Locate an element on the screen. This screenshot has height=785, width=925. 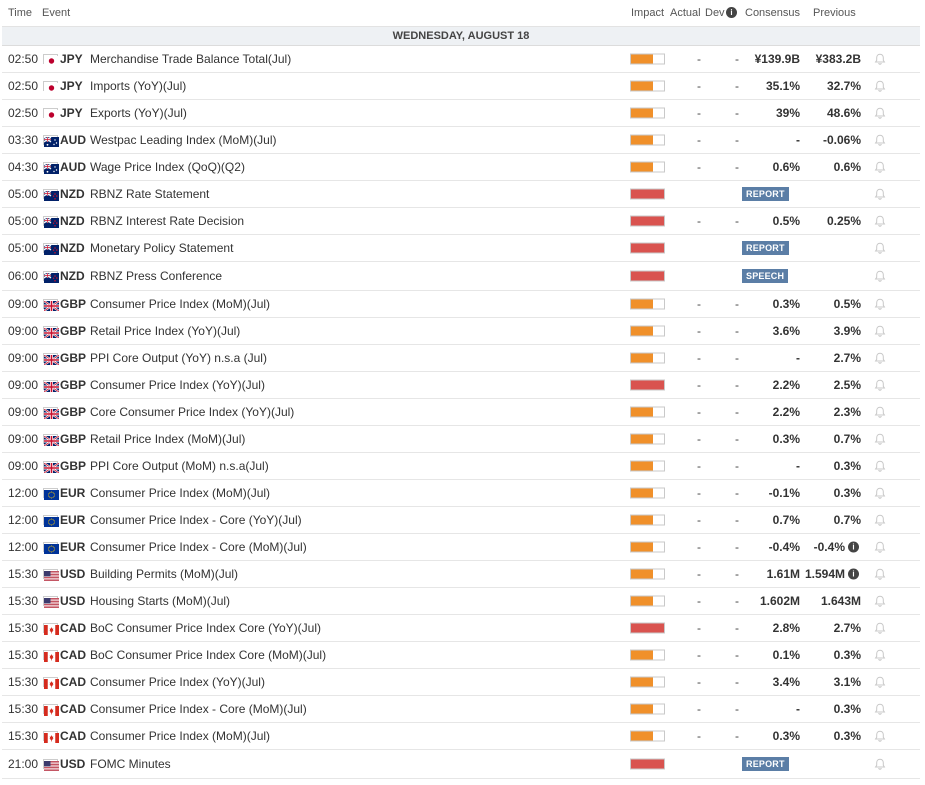
event-row: 05:00 NZD RBNZ Rate Statement REPORT is located at coordinates (461, 194).